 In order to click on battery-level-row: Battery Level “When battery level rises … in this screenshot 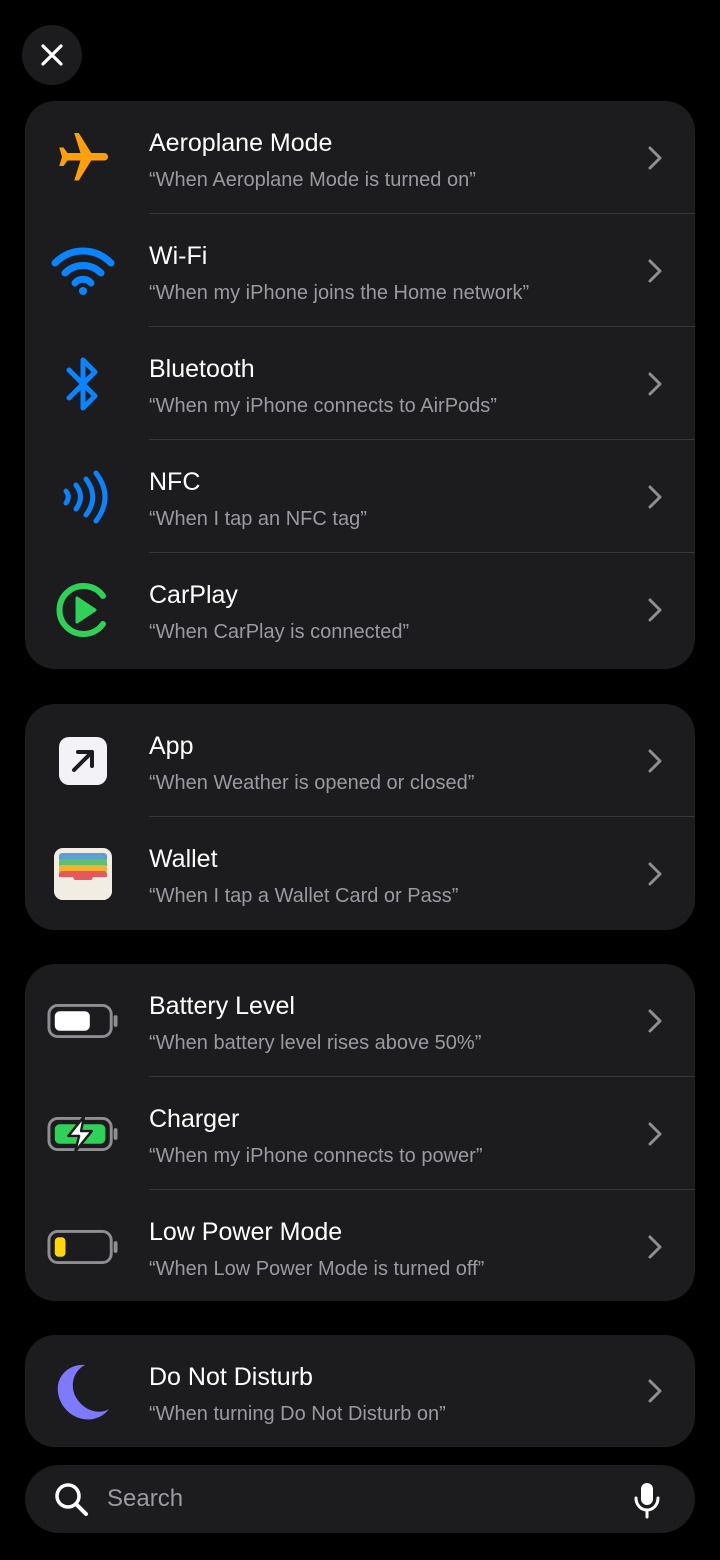, I will do `click(360, 1020)`.